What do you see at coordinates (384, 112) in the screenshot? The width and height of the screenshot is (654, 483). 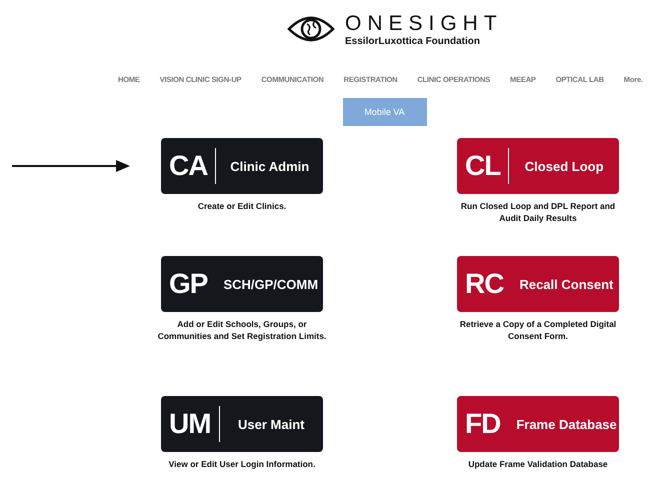 I see `mobile-va-button: Mobile VA` at bounding box center [384, 112].